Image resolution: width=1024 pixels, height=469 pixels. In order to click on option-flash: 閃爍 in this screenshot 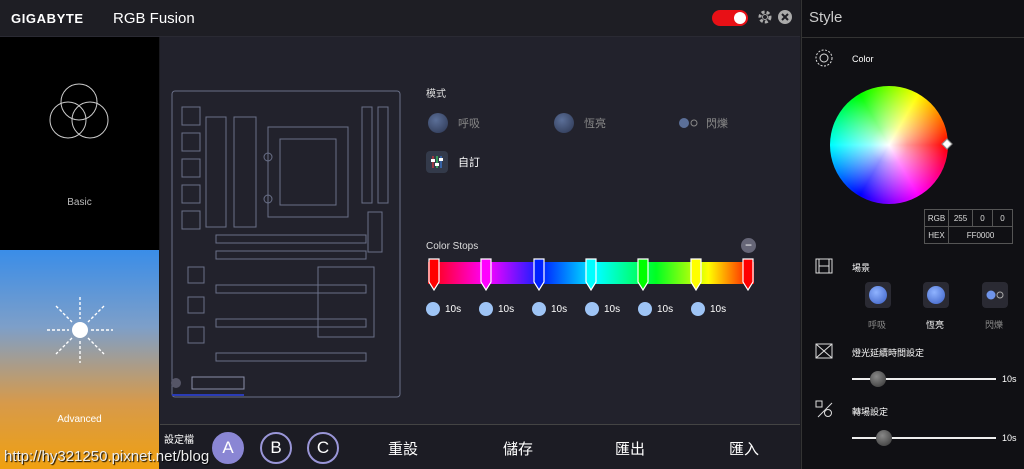, I will do `click(703, 123)`.